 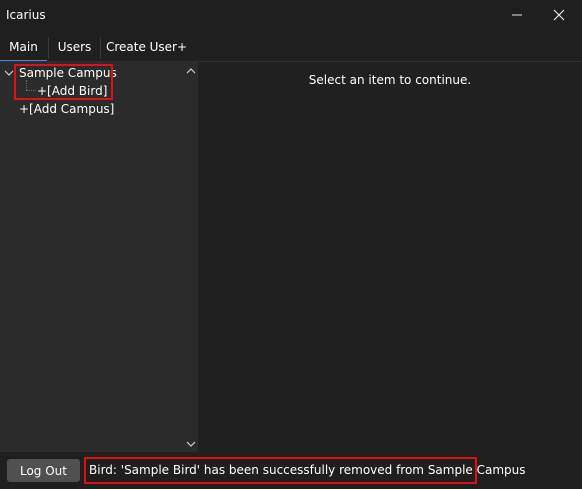 I want to click on content-placeholder: Select an item to continue., so click(x=390, y=80).